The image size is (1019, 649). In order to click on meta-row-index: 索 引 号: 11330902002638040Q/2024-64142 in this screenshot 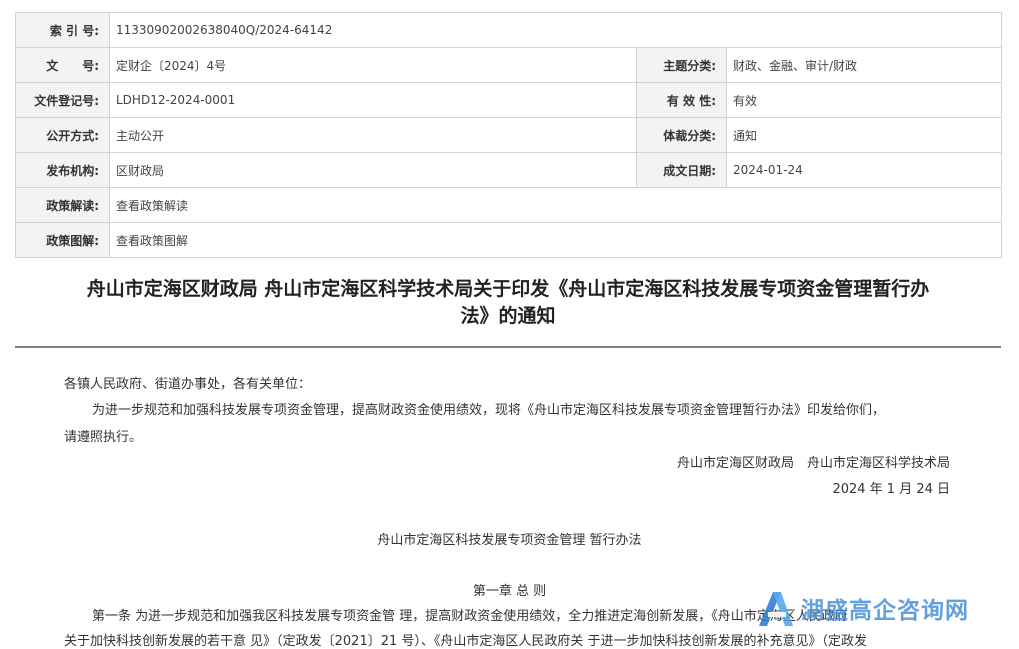, I will do `click(509, 30)`.